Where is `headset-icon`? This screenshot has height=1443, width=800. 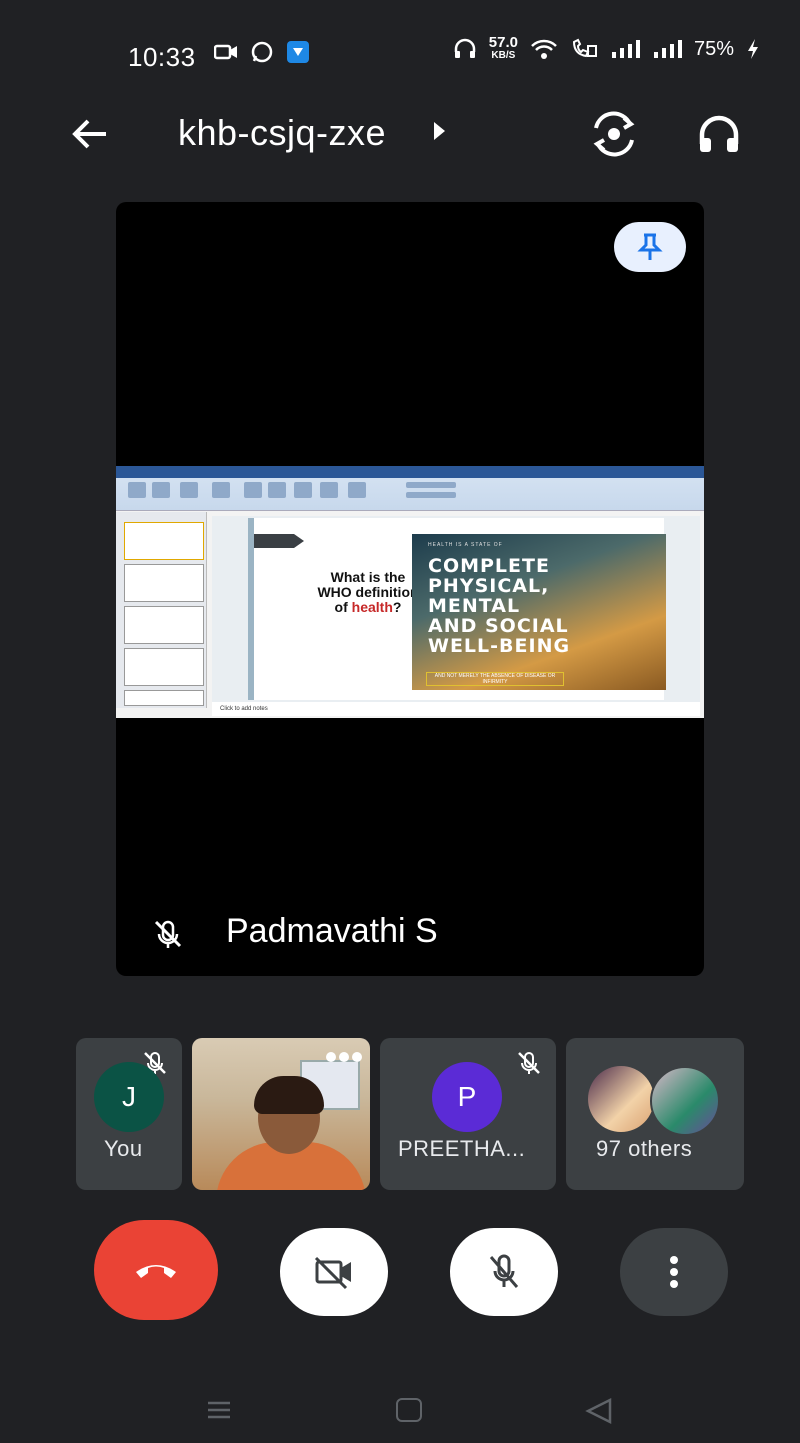 headset-icon is located at coordinates (465, 48).